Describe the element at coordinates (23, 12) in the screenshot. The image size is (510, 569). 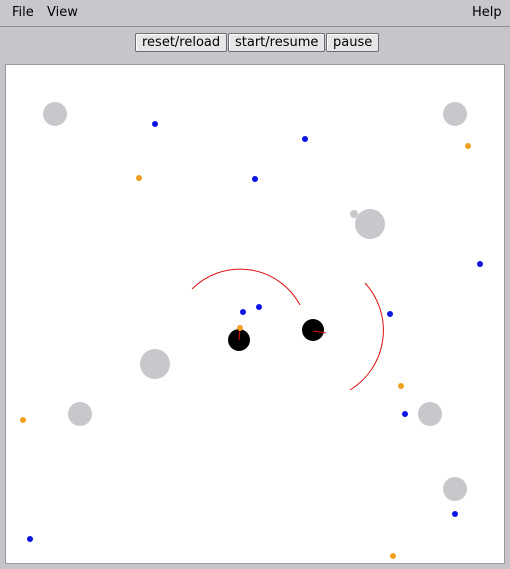
I see `menu-file: File` at that location.